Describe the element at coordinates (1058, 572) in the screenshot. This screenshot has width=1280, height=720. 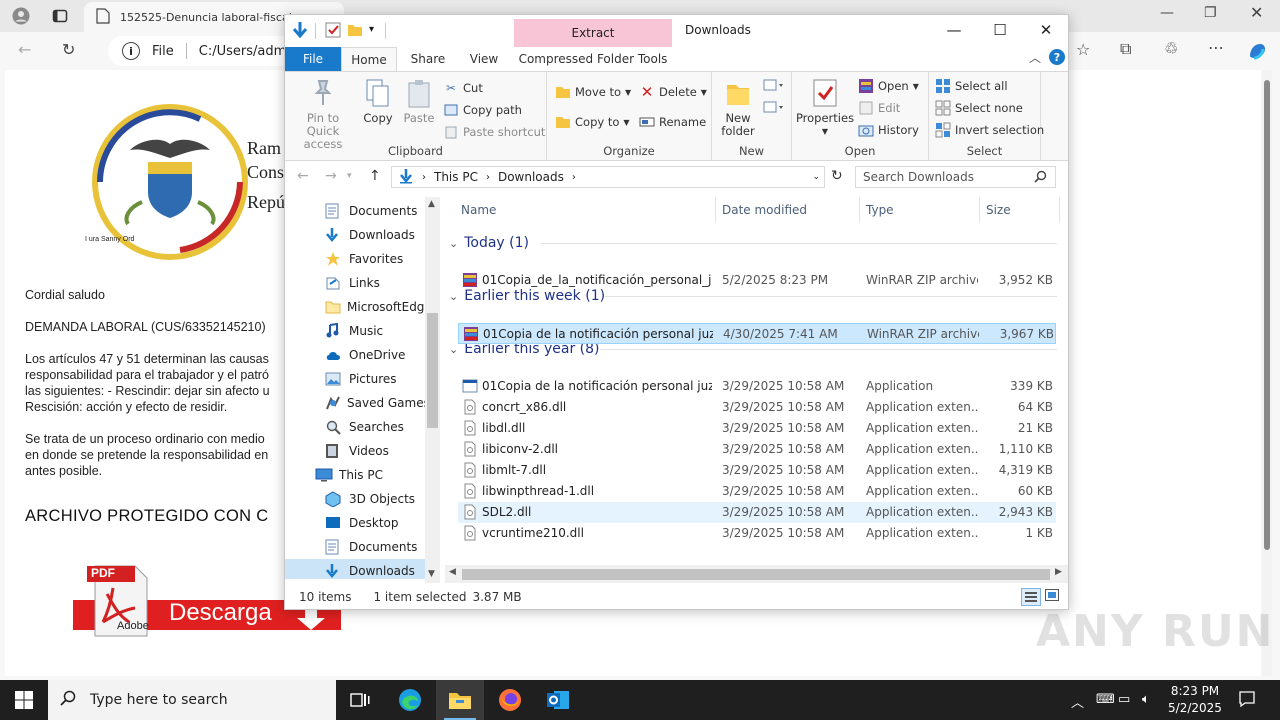
I see `scroll-right-icon: ▶` at that location.